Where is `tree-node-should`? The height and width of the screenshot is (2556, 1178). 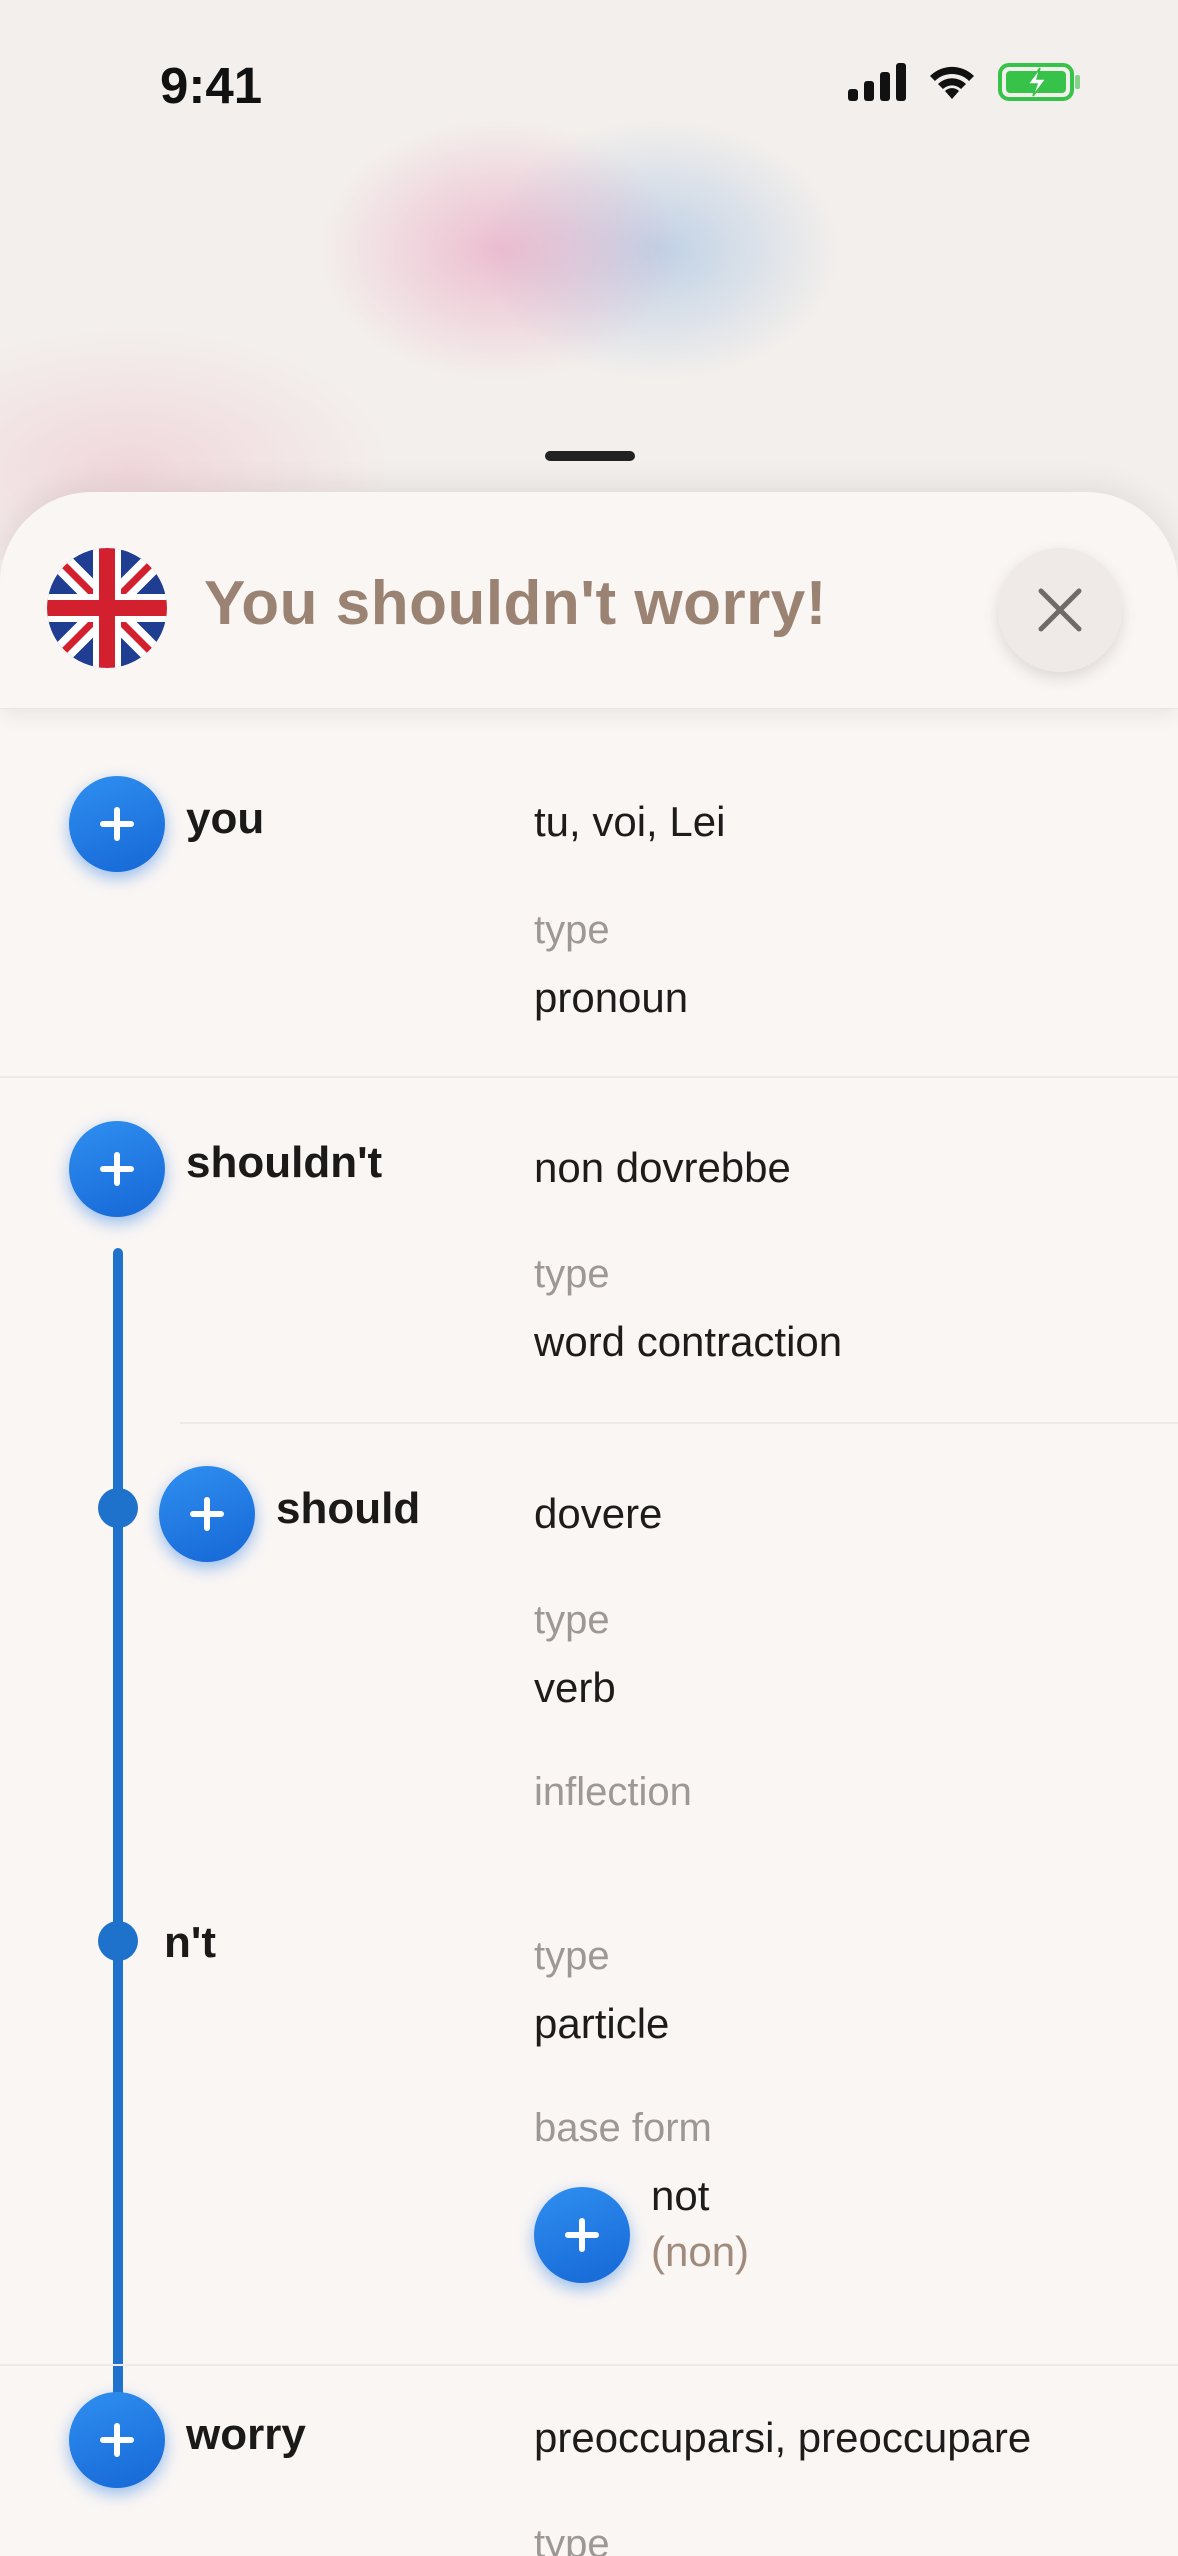
tree-node-should is located at coordinates (118, 1508).